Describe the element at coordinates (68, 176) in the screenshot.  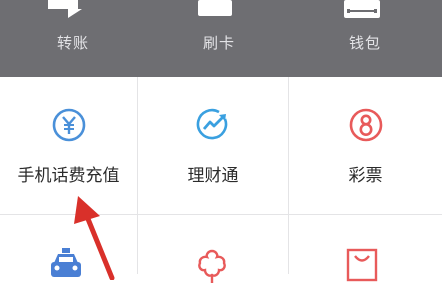
I see `mobile-recharge-label: 手机话费充值` at that location.